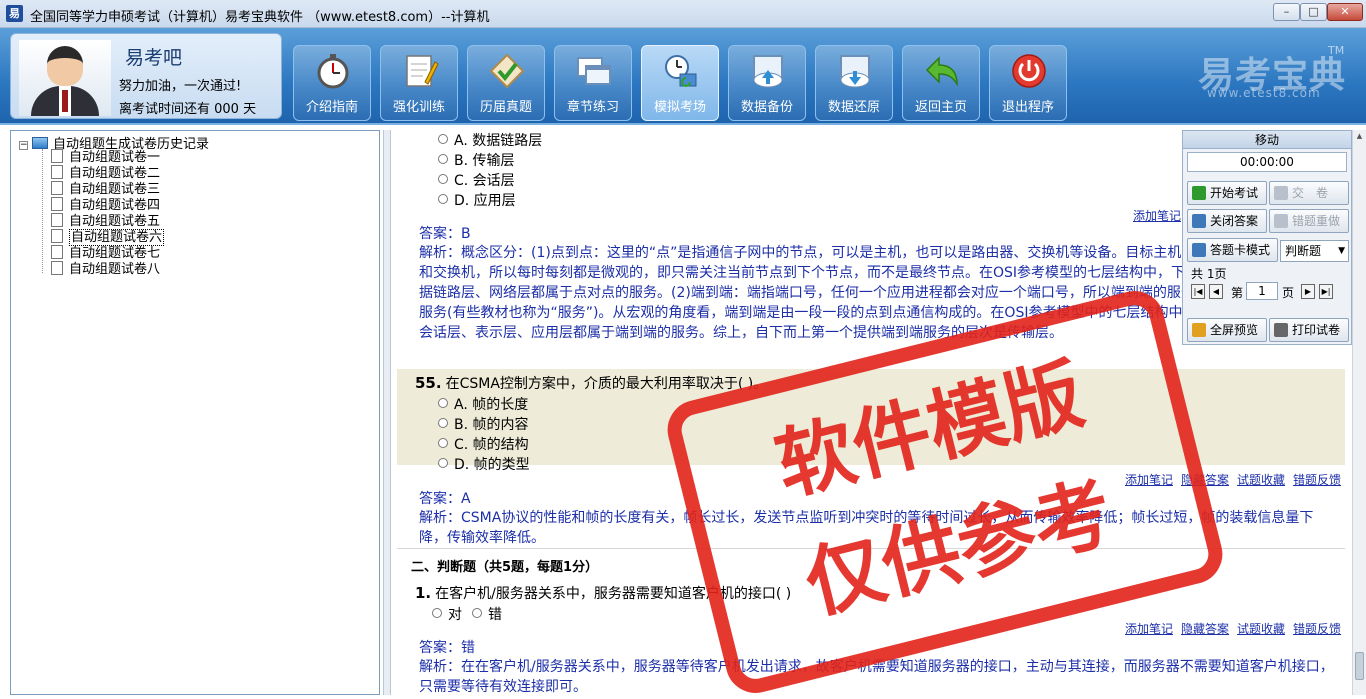  I want to click on scrollbar-thumb, so click(1359, 666).